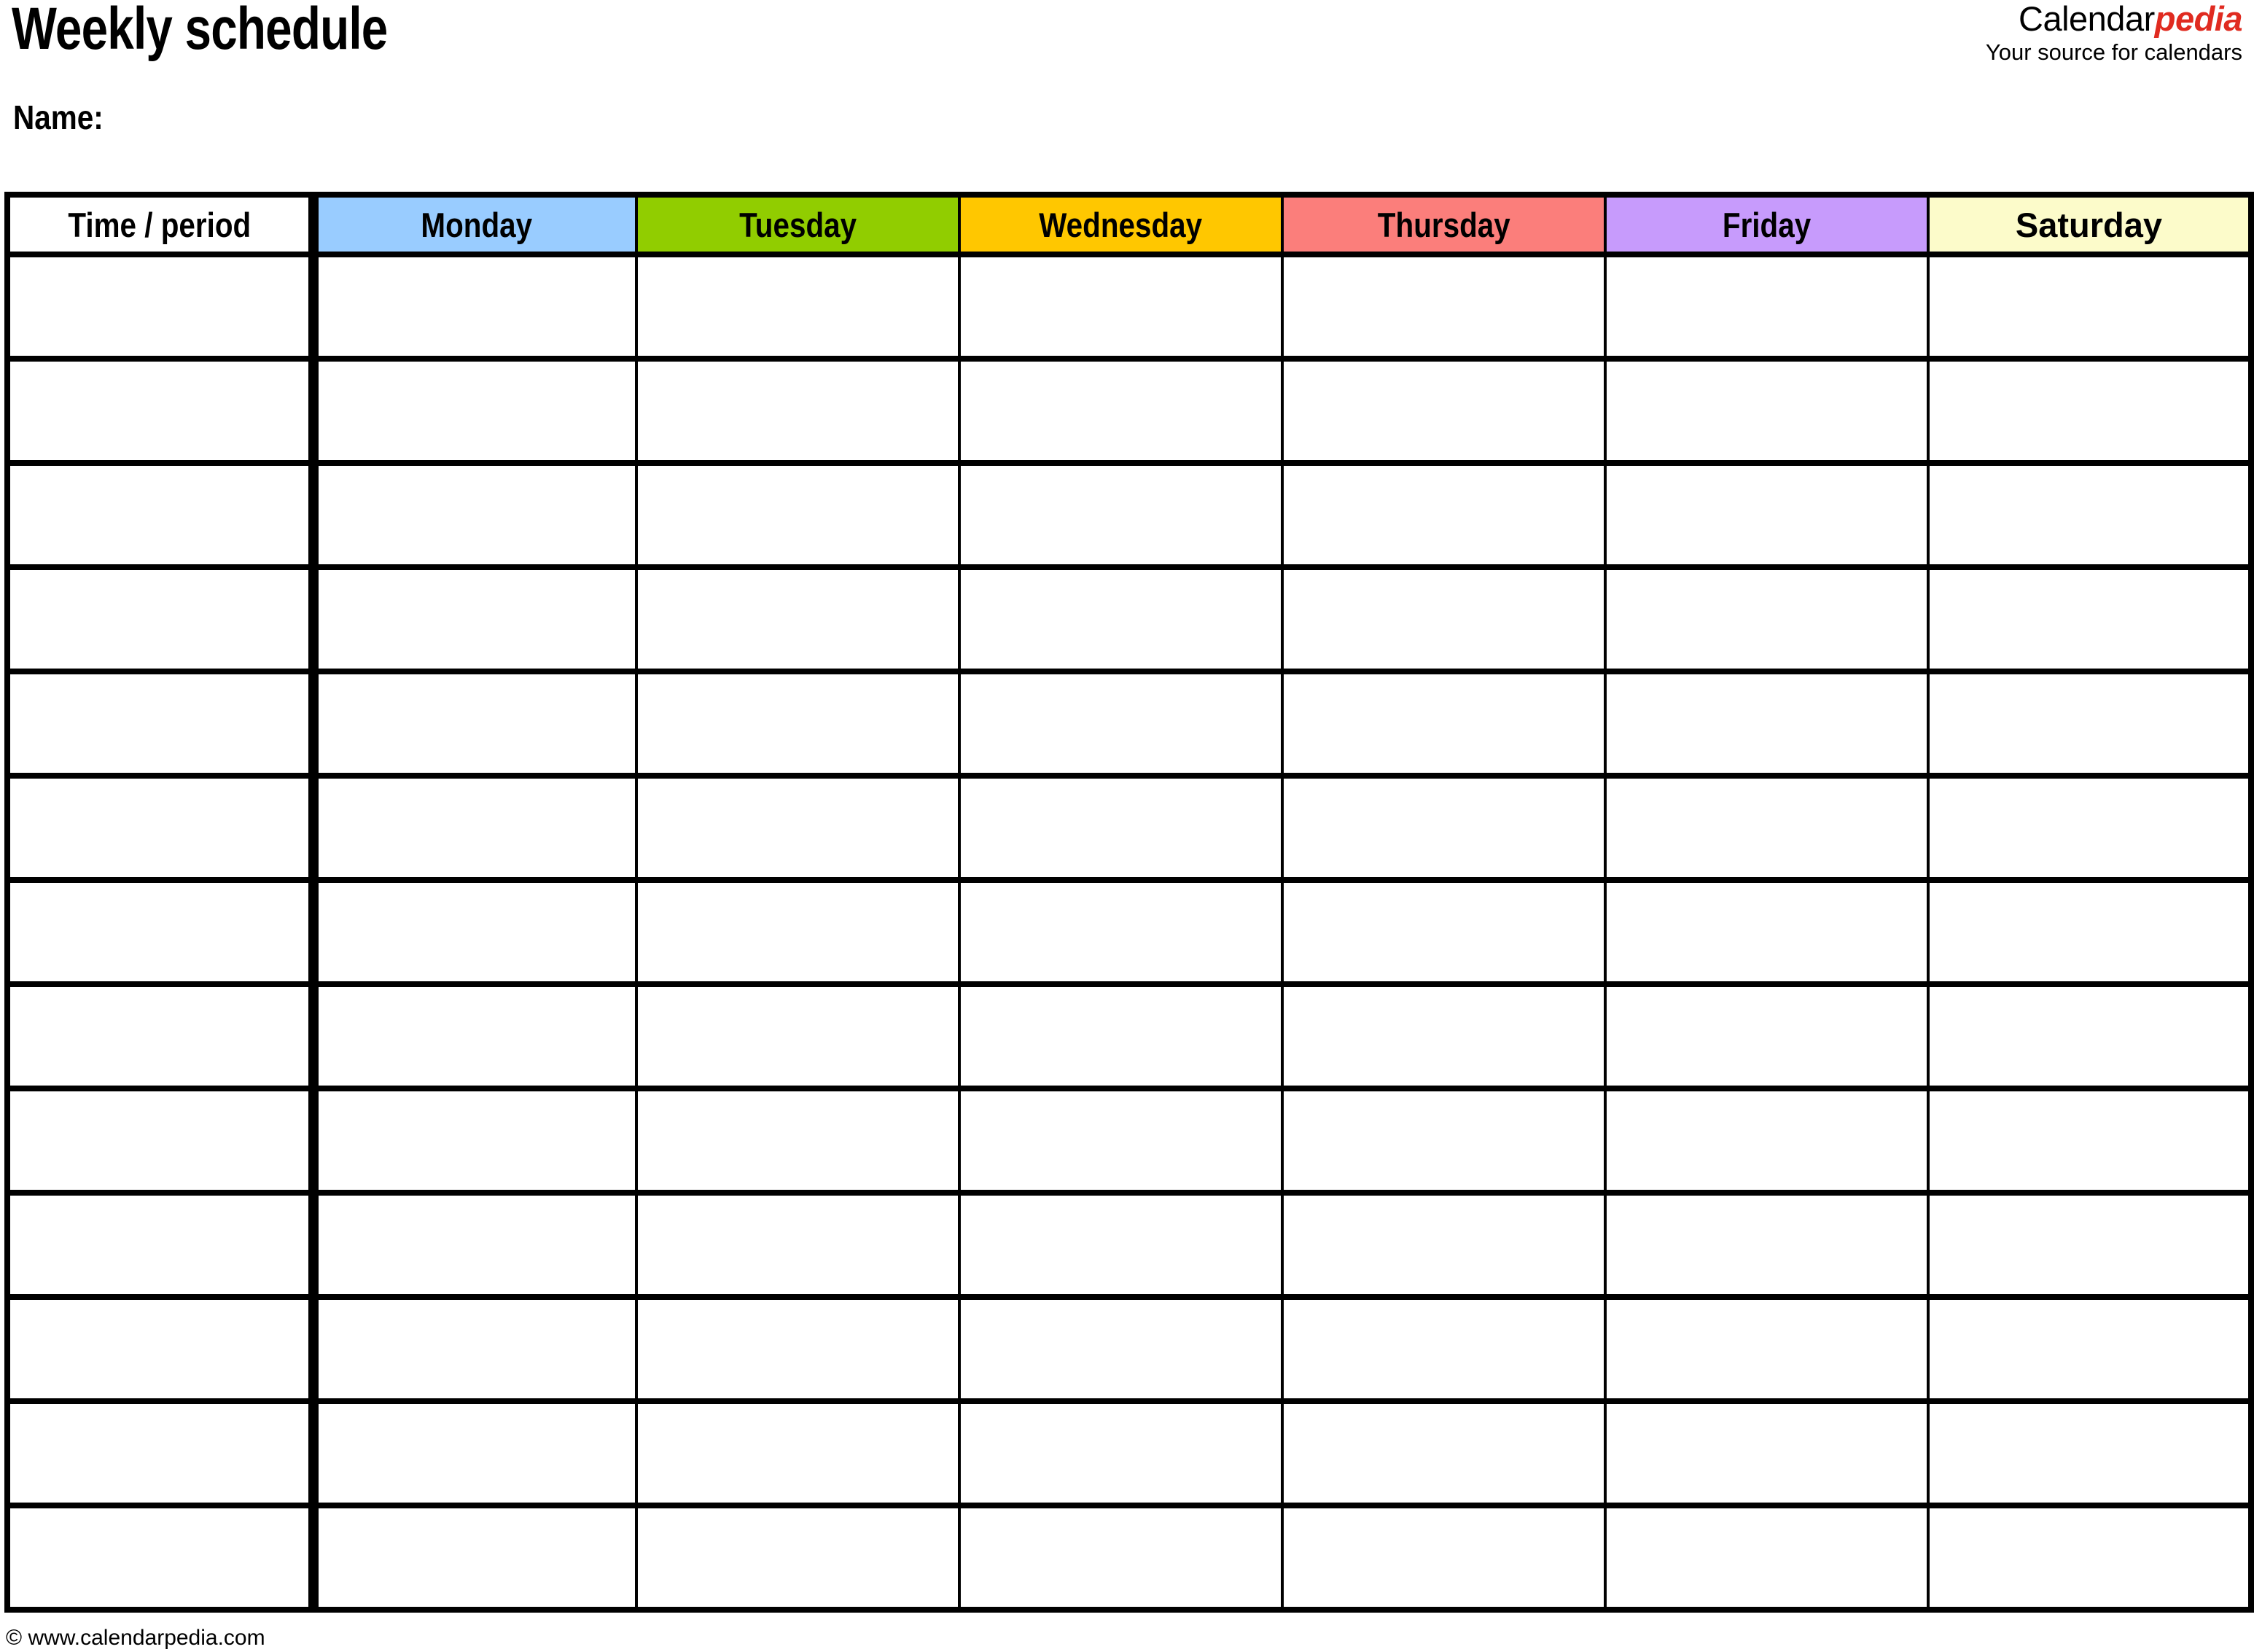 The width and height of the screenshot is (2254, 1652). What do you see at coordinates (798, 225) in the screenshot?
I see `header-cell-tuesday: Tuesday` at bounding box center [798, 225].